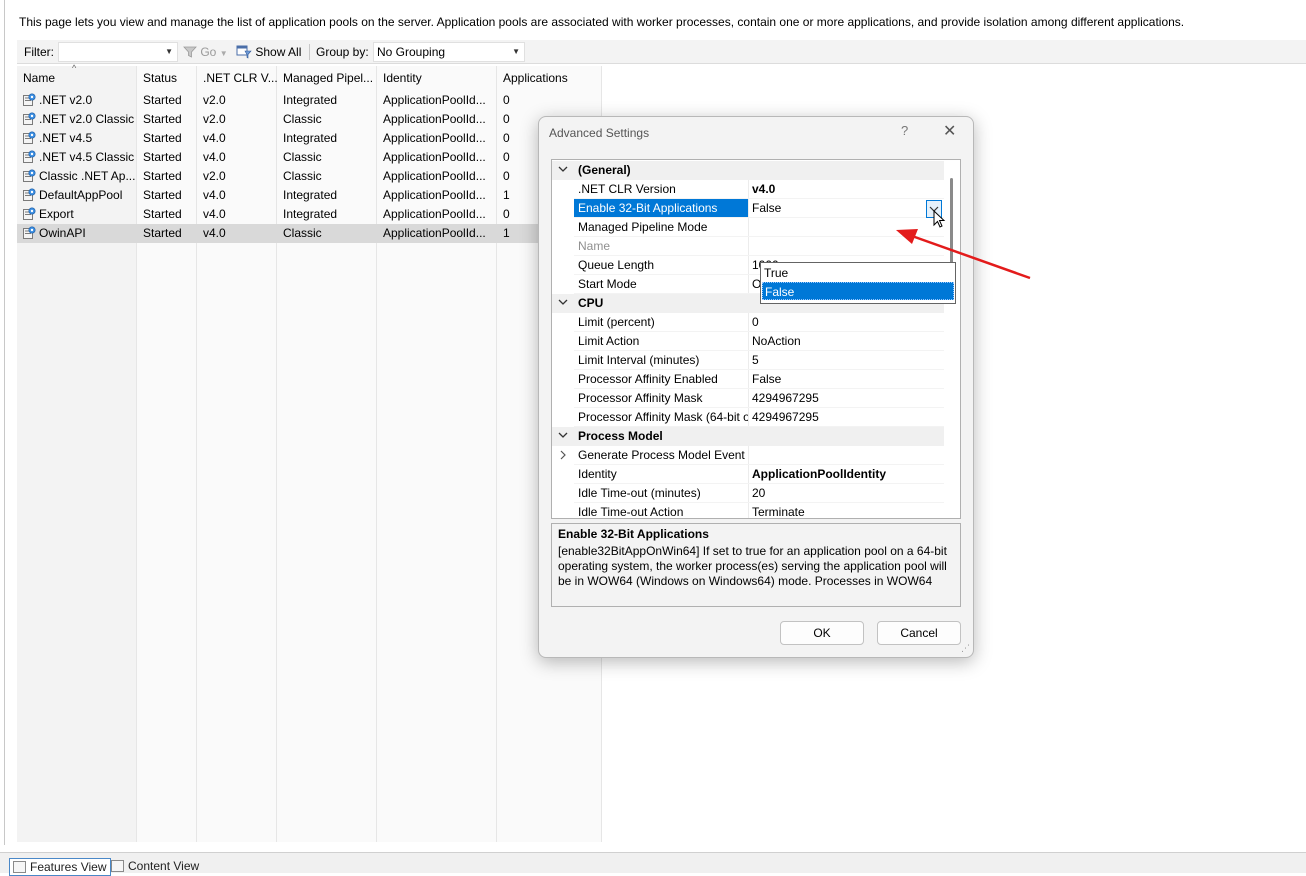 Image resolution: width=1306 pixels, height=876 pixels. Describe the element at coordinates (620, 436) in the screenshot. I see `property-category-label: Process Model` at that location.